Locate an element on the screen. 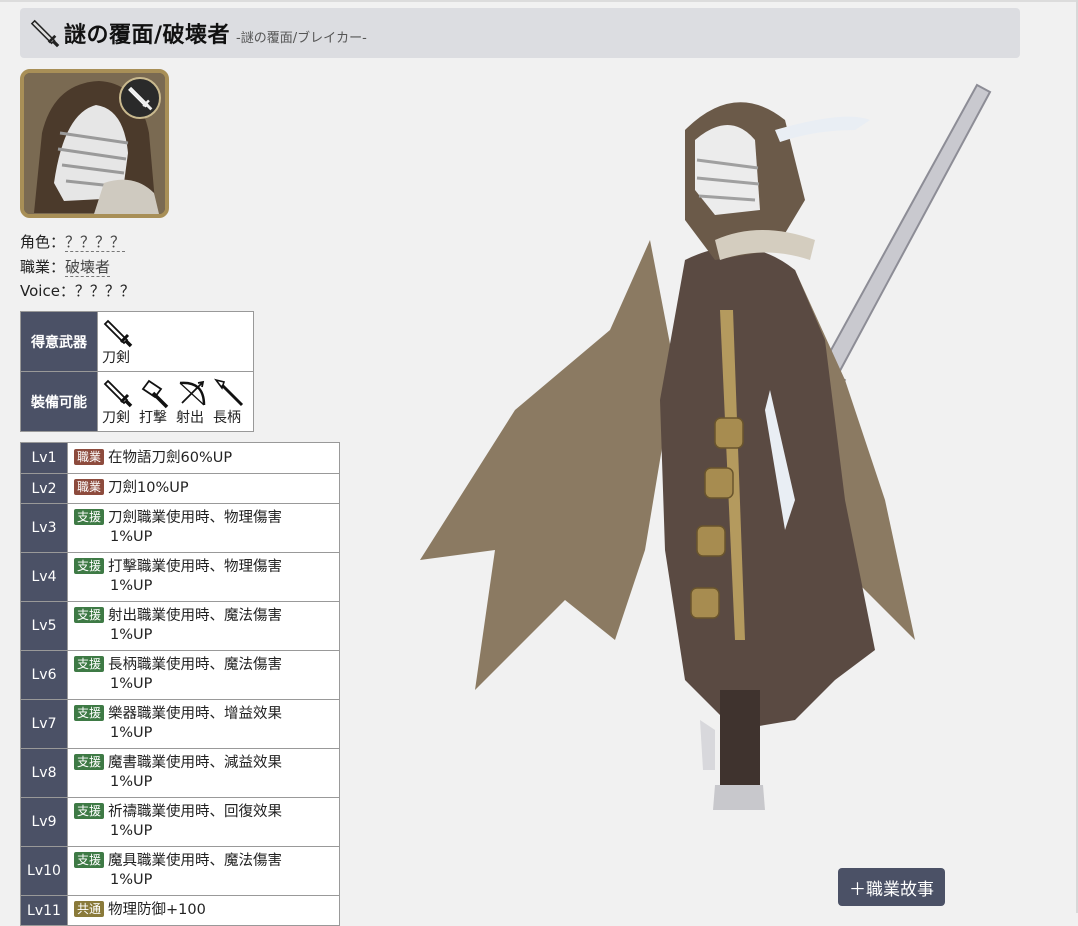  page-subtitle: -謎の覆面/ブレイカー- is located at coordinates (301, 38).